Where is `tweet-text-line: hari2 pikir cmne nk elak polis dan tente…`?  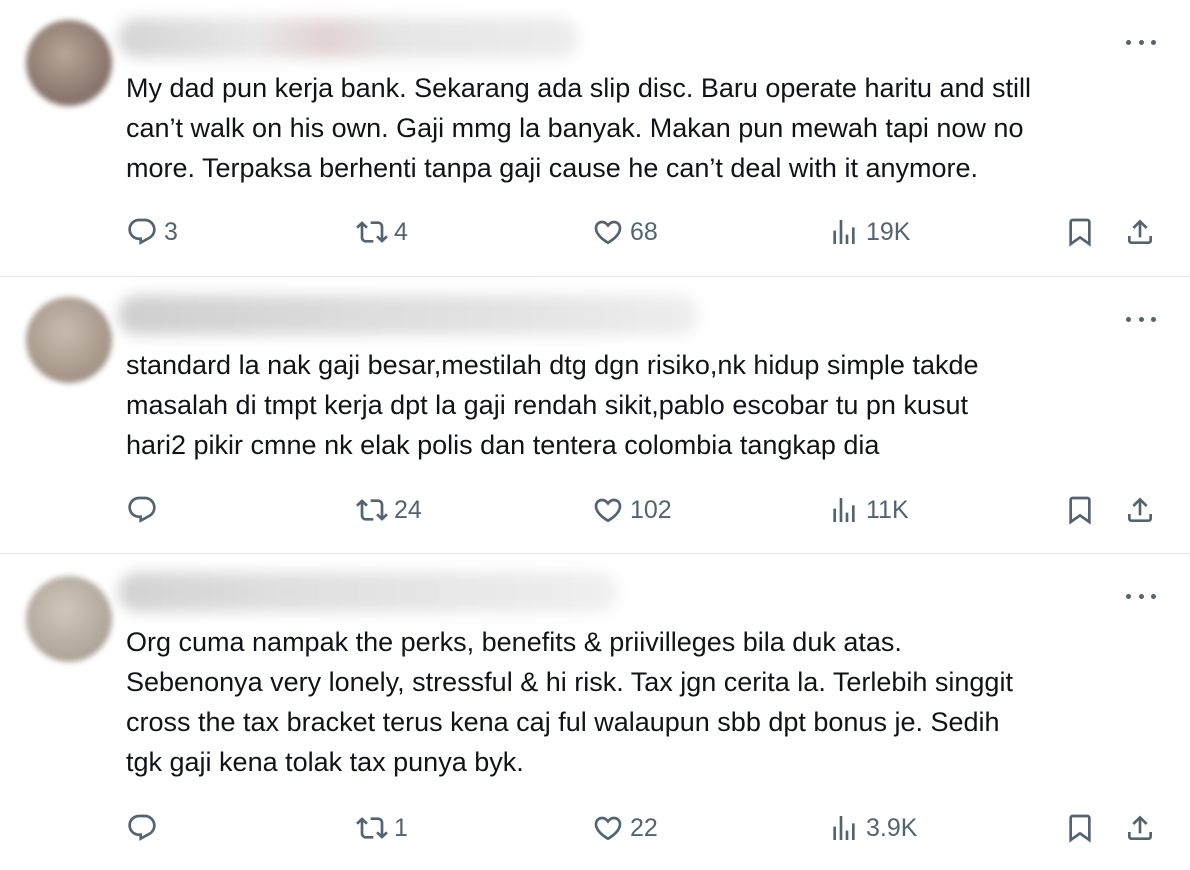 tweet-text-line: hari2 pikir cmne nk elak polis dan tente… is located at coordinates (503, 445).